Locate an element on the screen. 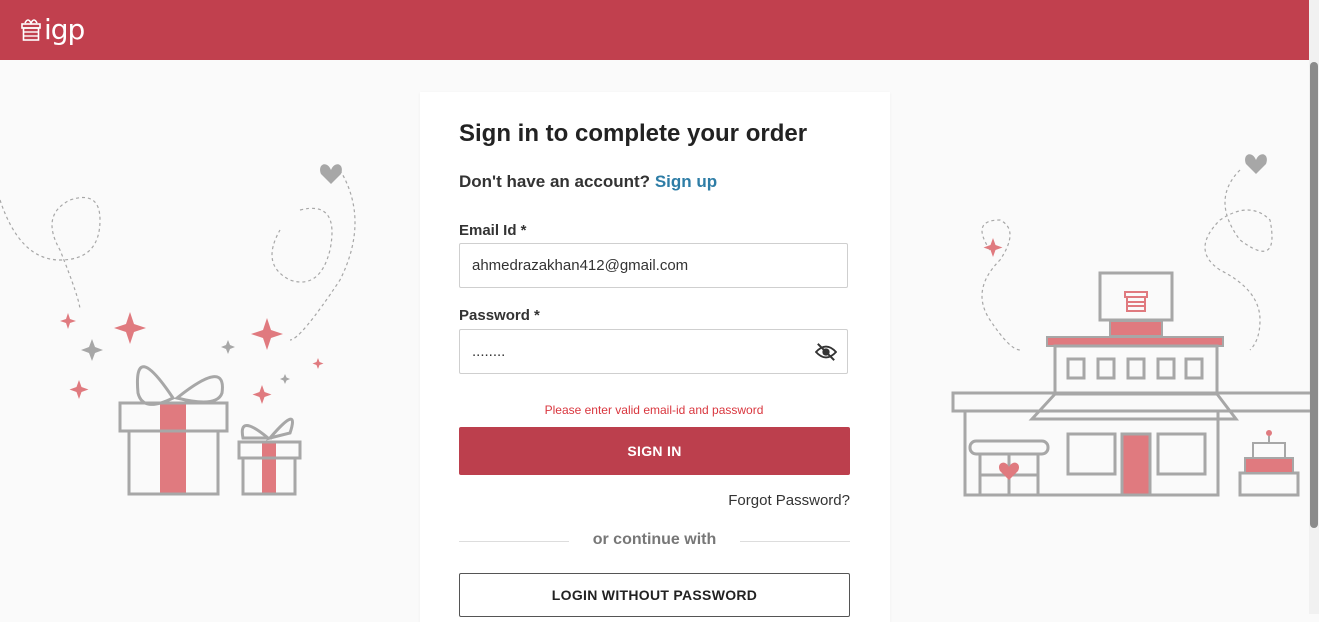 The height and width of the screenshot is (622, 1319). email-label: Email Id * is located at coordinates (493, 230).